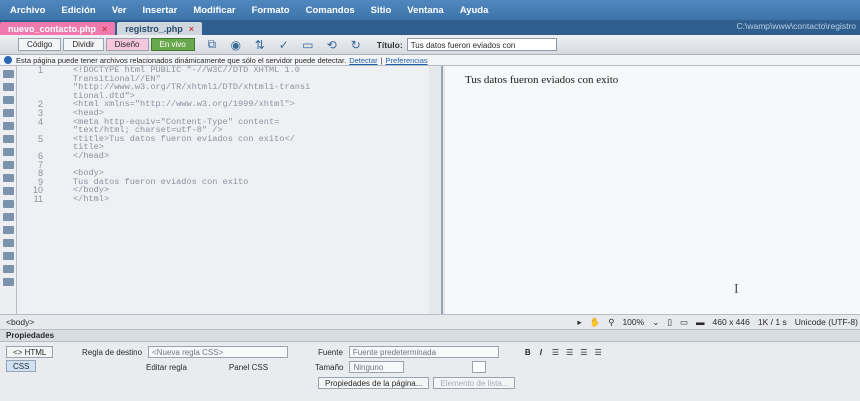 This screenshot has width=860, height=401. I want to click on collapse-selection-icon, so click(8, 100).